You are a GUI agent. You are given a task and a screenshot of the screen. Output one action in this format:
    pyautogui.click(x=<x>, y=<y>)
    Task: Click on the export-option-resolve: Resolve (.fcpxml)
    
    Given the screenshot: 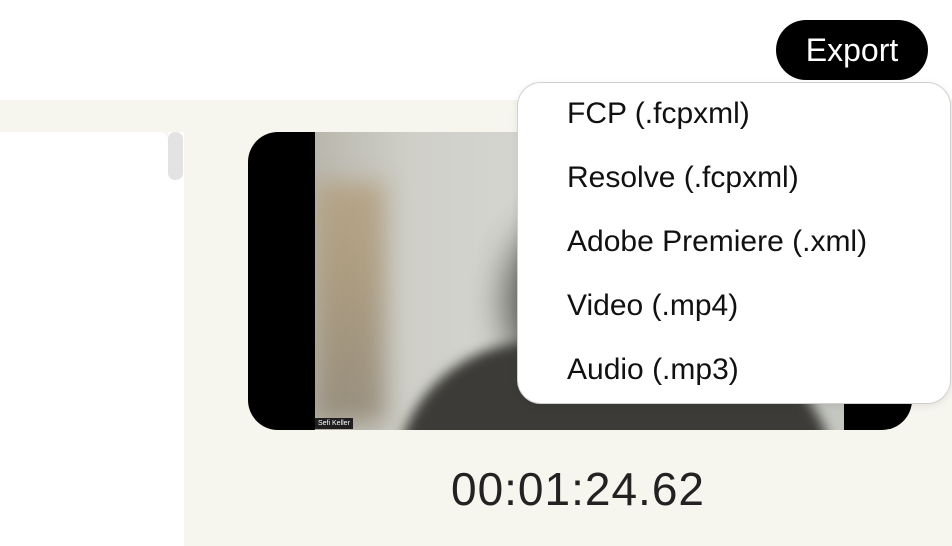 What is the action you would take?
    pyautogui.click(x=683, y=178)
    